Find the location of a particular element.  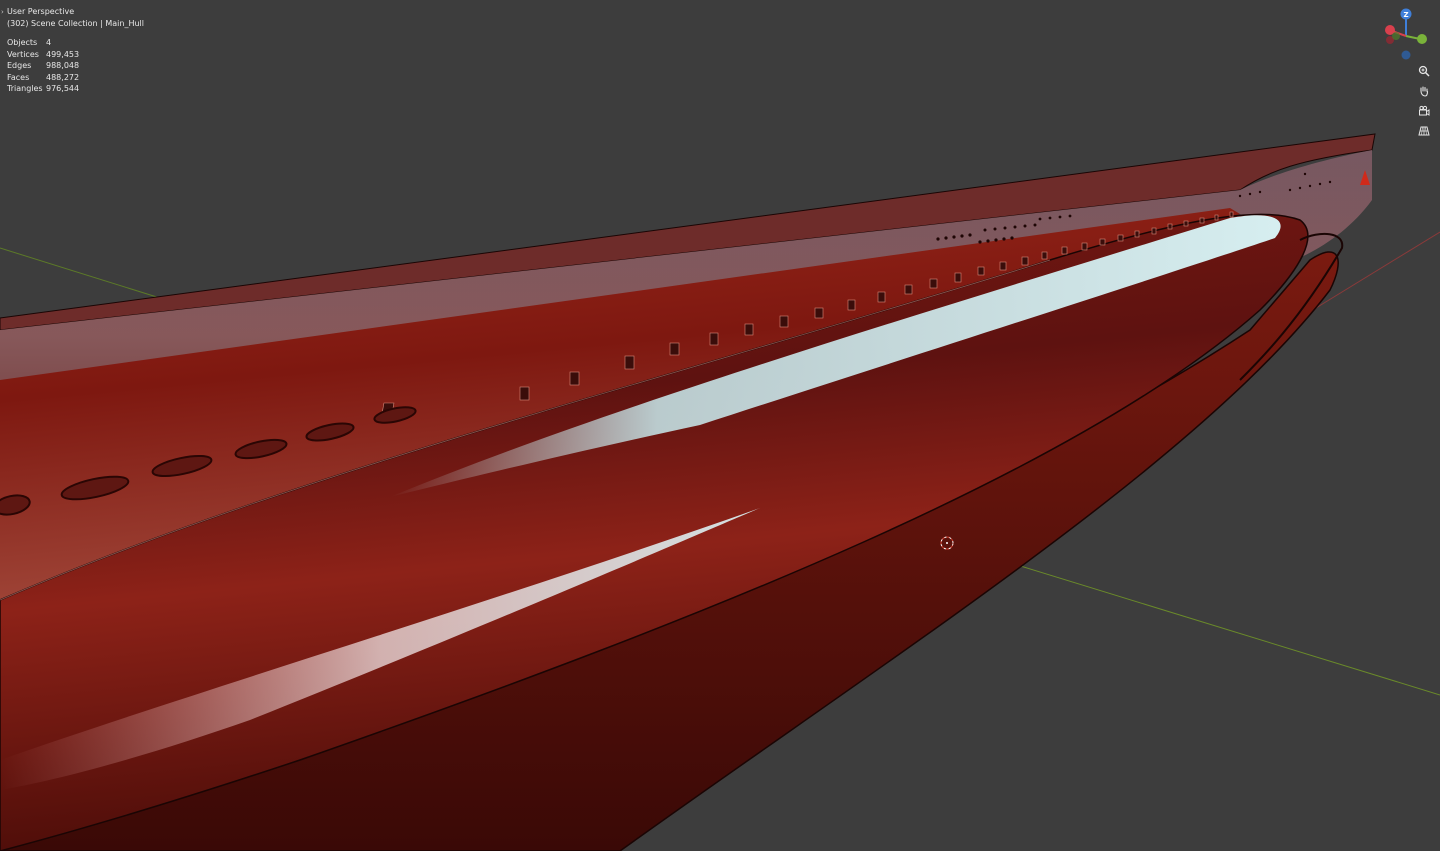

stat-label: Vertices is located at coordinates (23, 54).